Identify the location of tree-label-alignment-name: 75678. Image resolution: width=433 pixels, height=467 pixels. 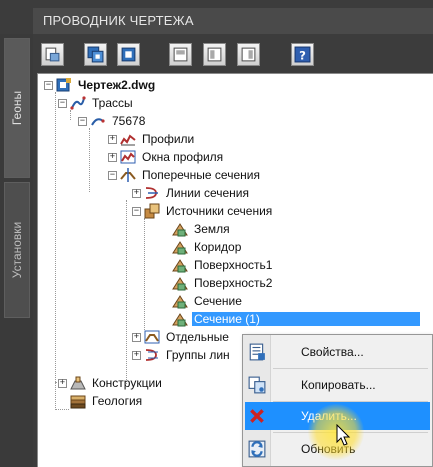
(129, 121).